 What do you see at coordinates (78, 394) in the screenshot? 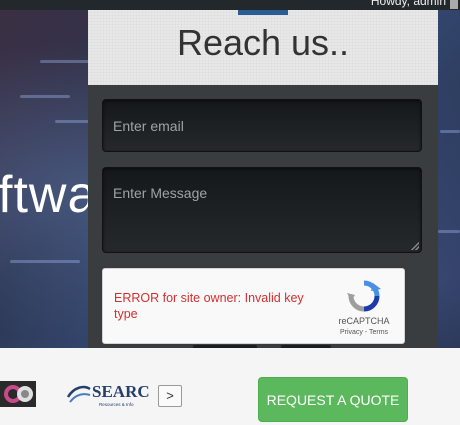
I see `searc-swoosh-icon` at bounding box center [78, 394].